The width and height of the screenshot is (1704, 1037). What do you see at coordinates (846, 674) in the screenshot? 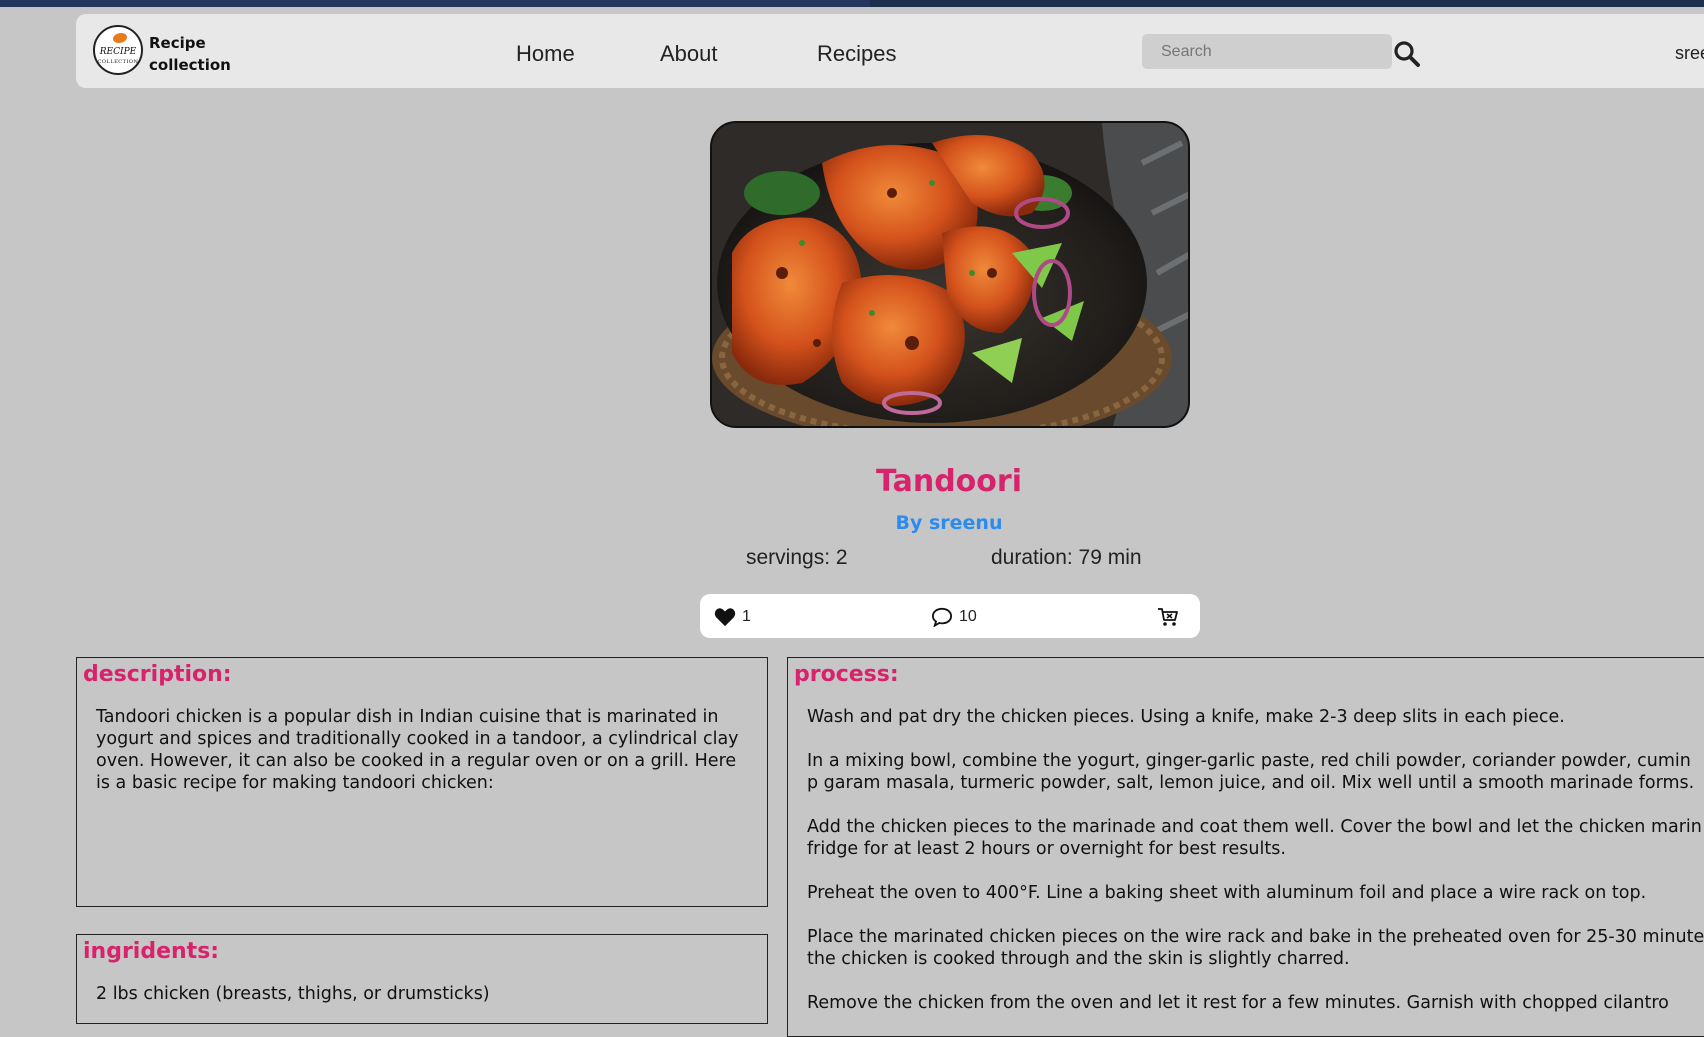
I see `process-heading: process:` at bounding box center [846, 674].